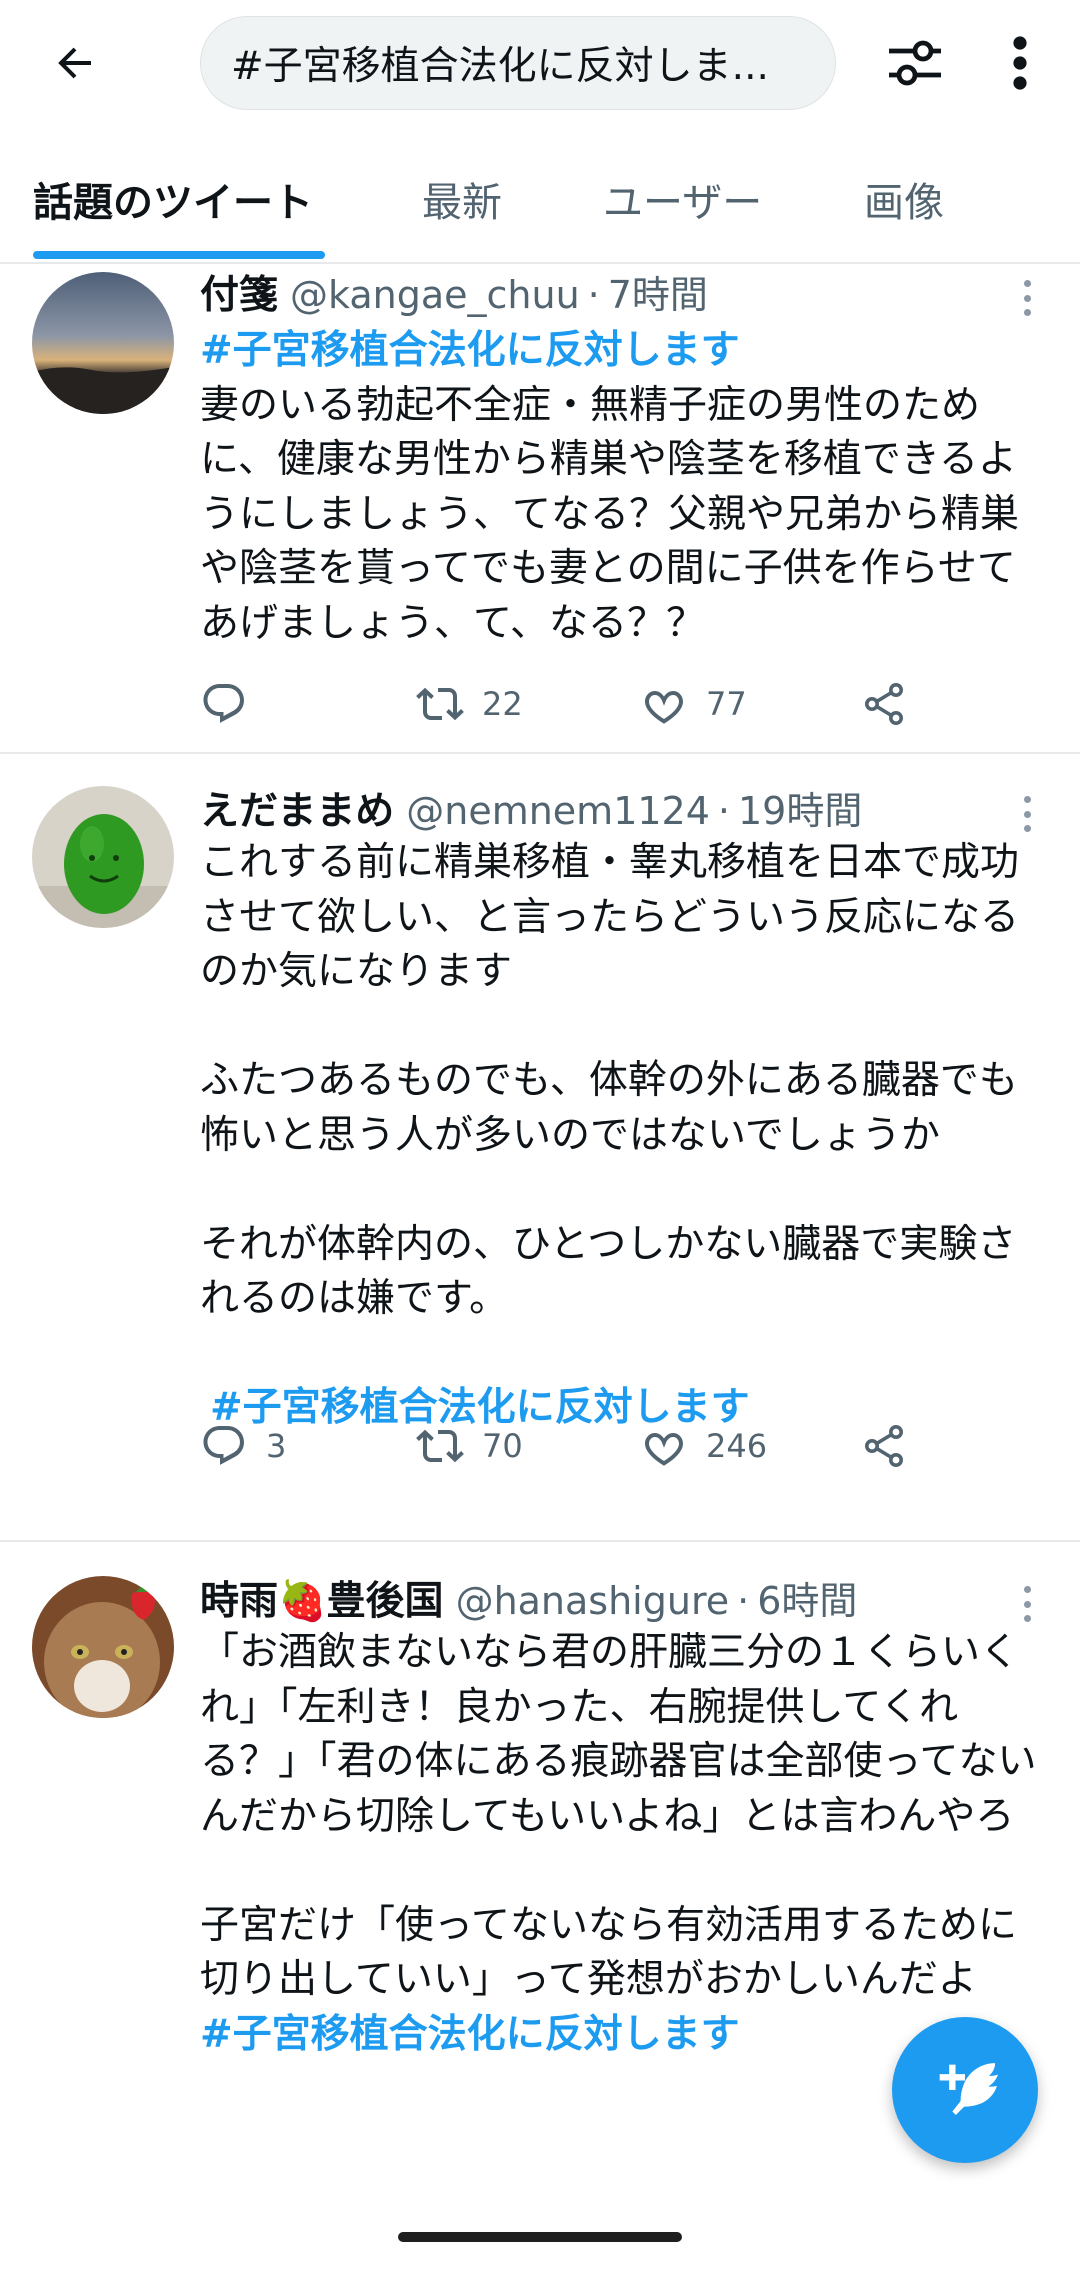 This screenshot has width=1080, height=2271. I want to click on tab-top: 話題のツイート, so click(173, 199).